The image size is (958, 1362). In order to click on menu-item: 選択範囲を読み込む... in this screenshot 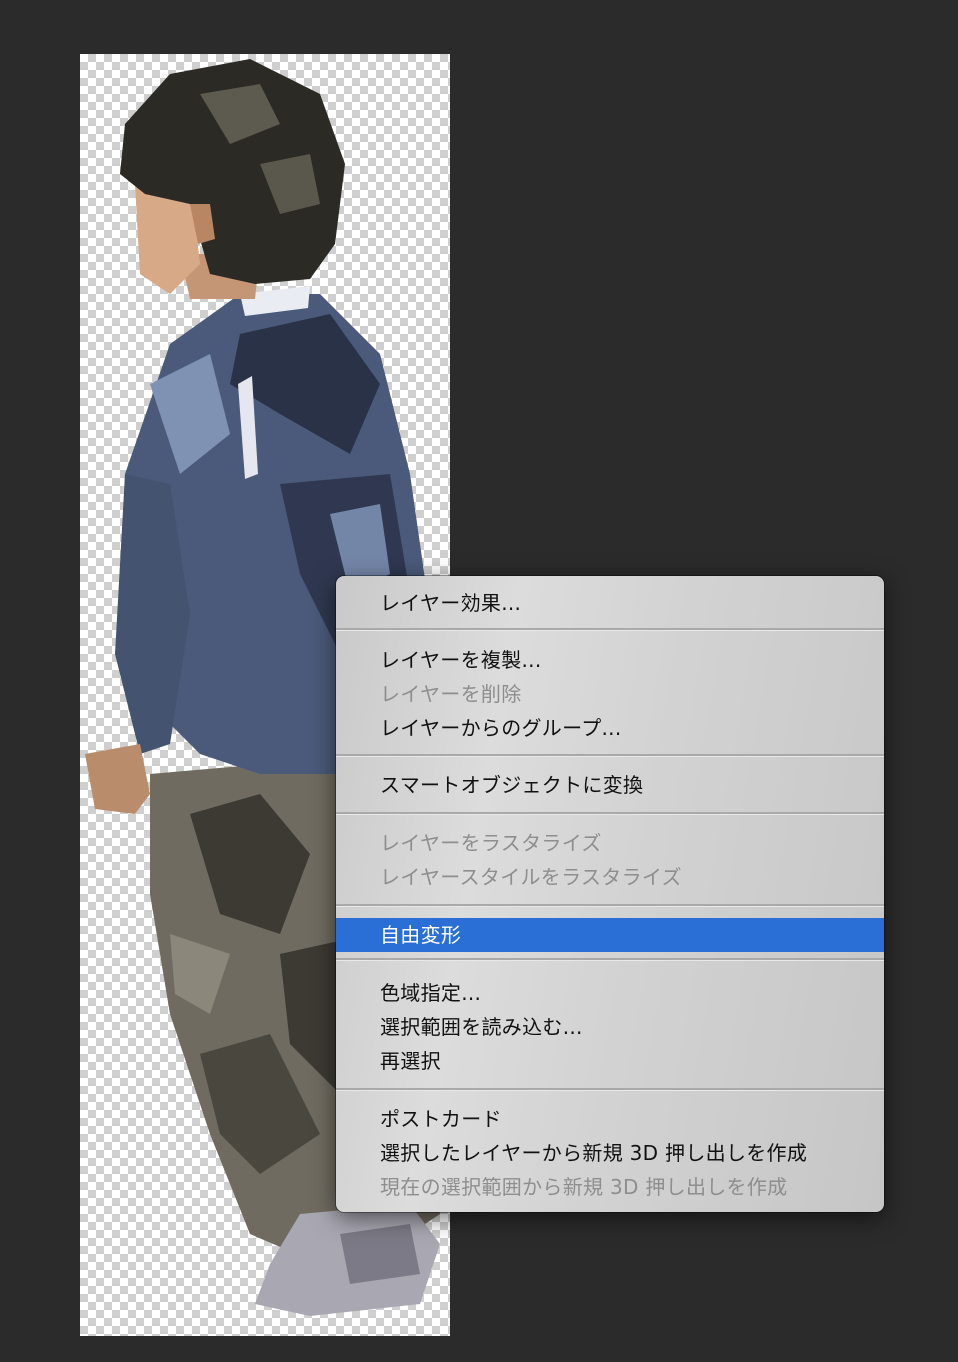, I will do `click(610, 1027)`.